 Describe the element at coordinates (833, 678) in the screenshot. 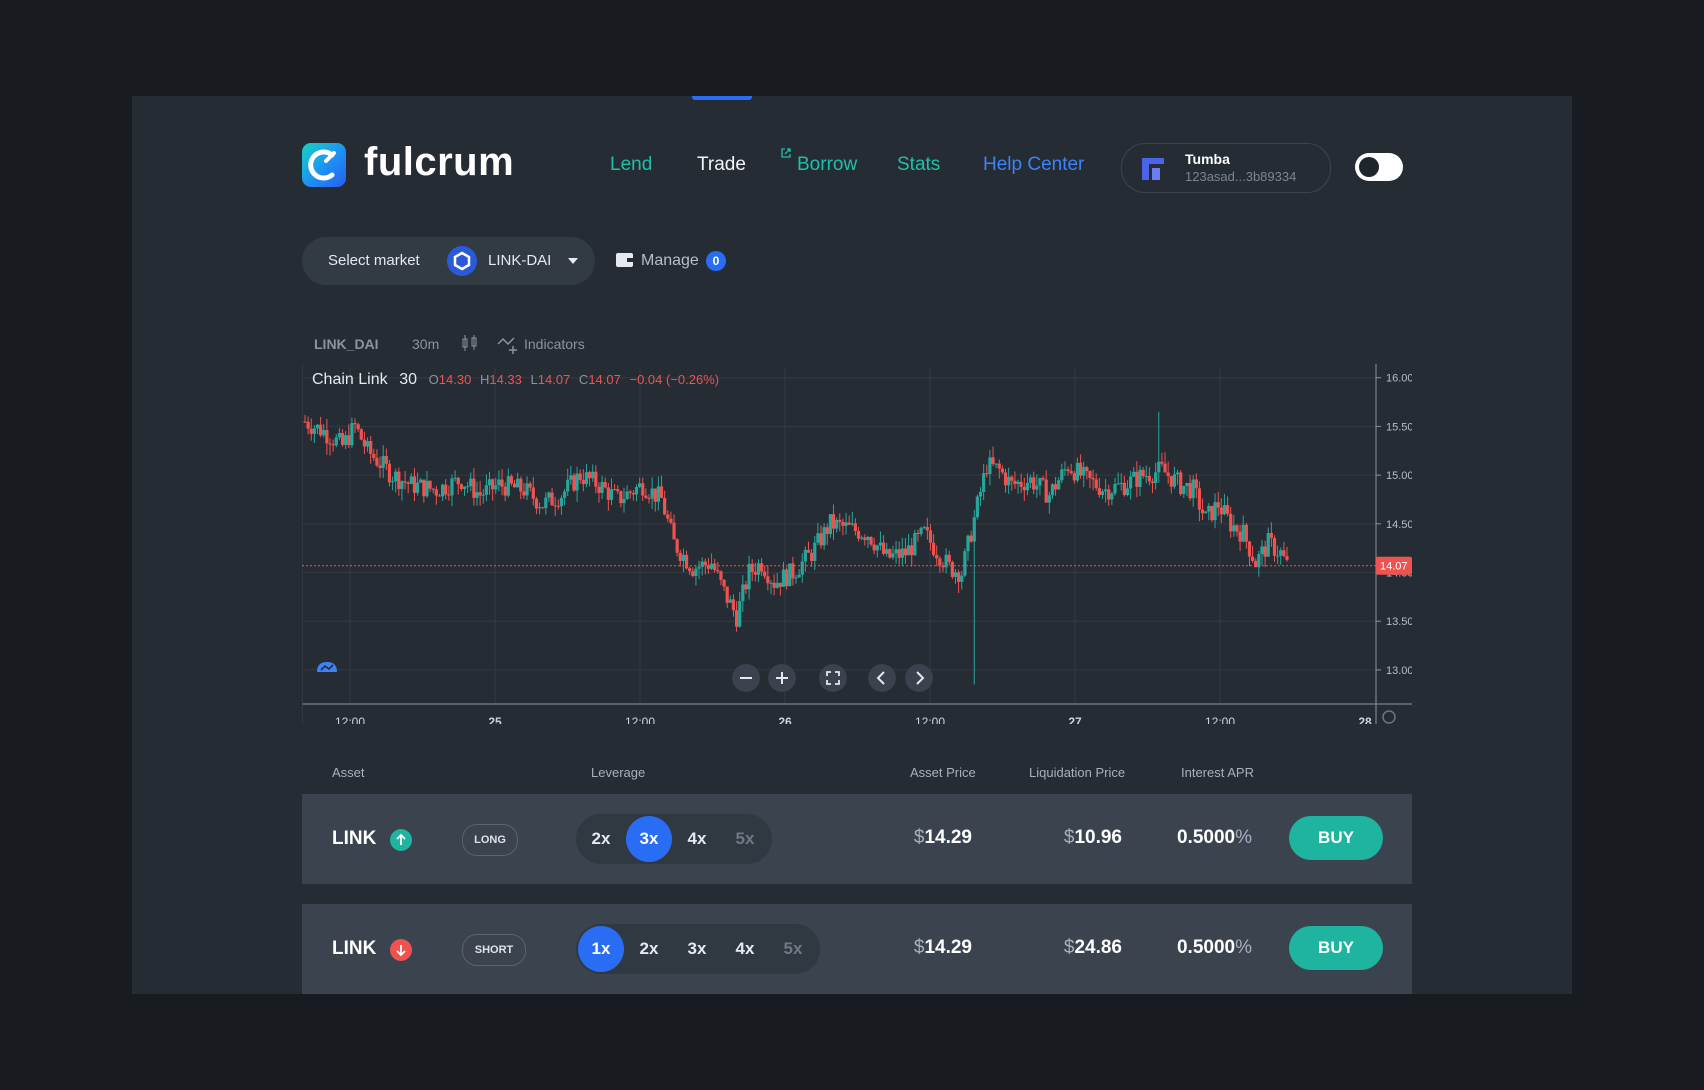

I see `fullscreen-button` at that location.